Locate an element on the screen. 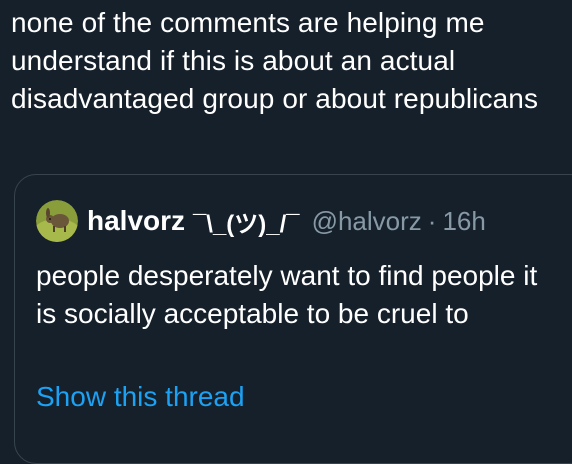 This screenshot has height=464, width=572. display-name: halvorz is located at coordinates (136, 221).